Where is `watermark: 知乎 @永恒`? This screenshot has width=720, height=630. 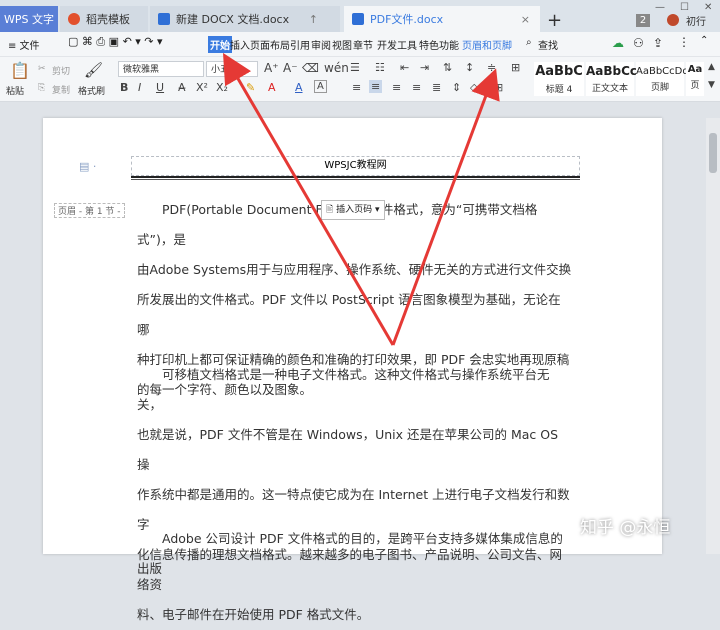
watermark: 知乎 @永恒 is located at coordinates (625, 528).